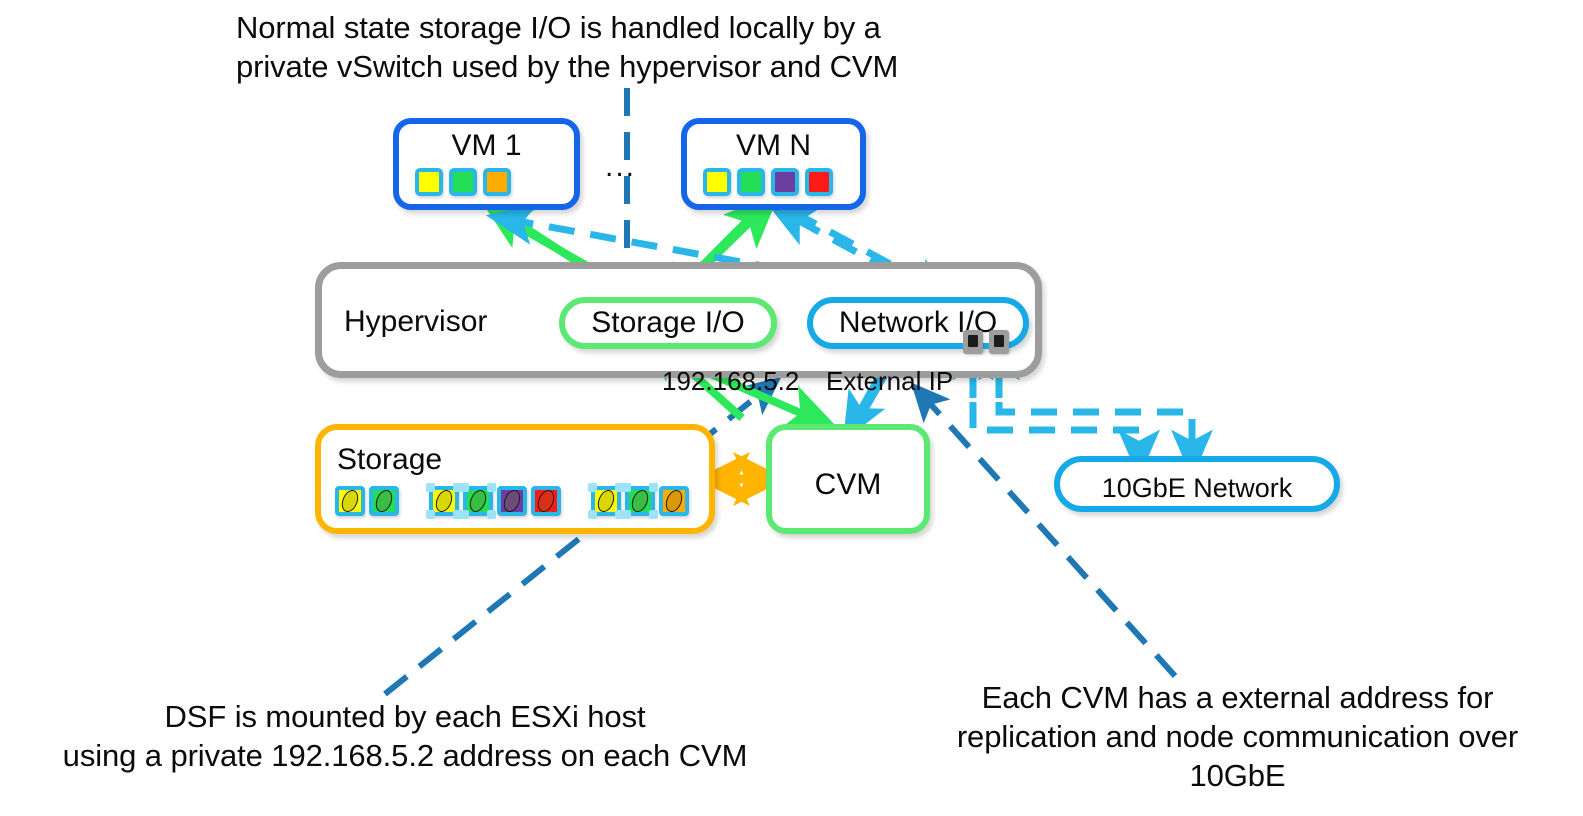 This screenshot has height=816, width=1583. Describe the element at coordinates (486, 164) in the screenshot. I see `vm-box-1: VM 1` at that location.